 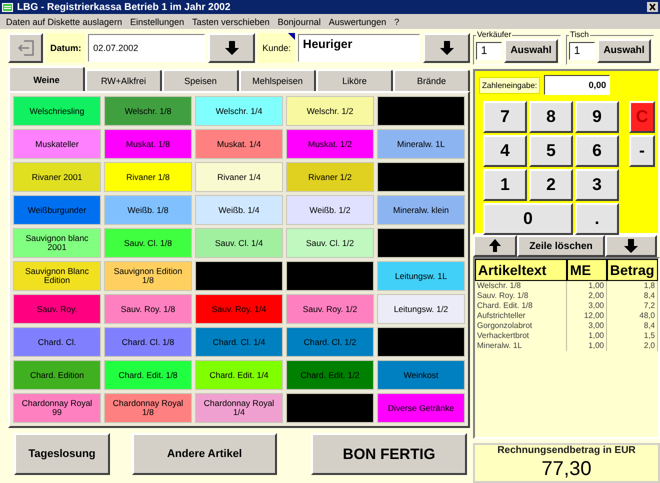 I want to click on row-up-button, so click(x=495, y=246).